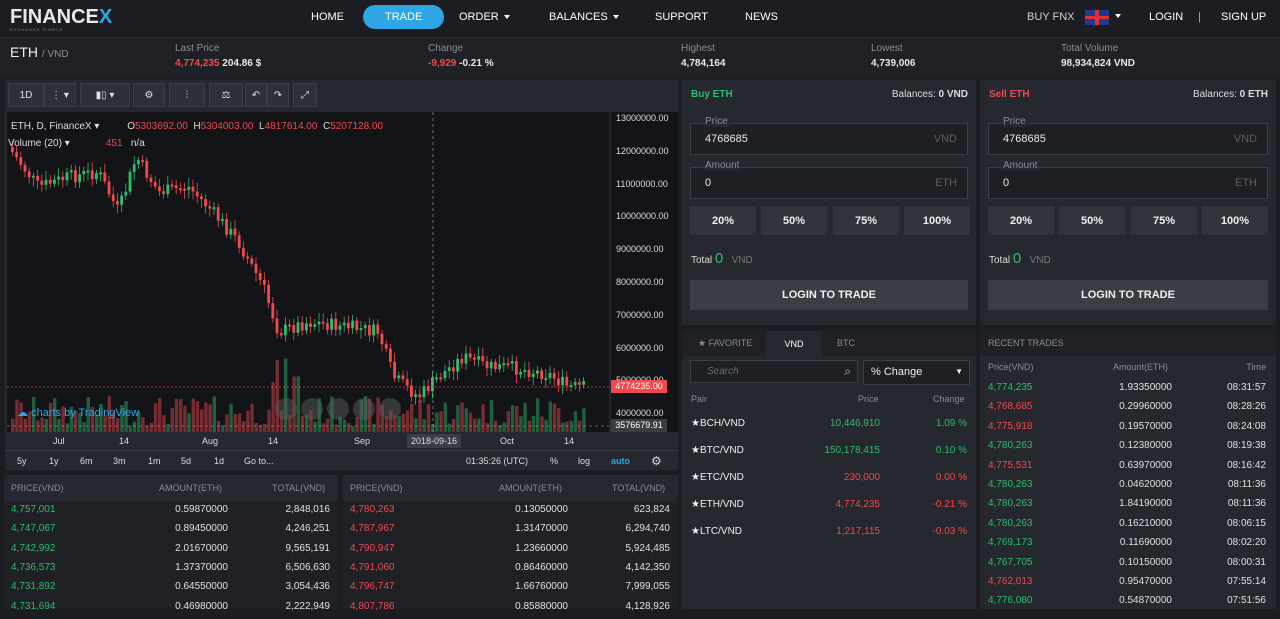  What do you see at coordinates (620, 461) in the screenshot?
I see `auto-toggle: auto` at bounding box center [620, 461].